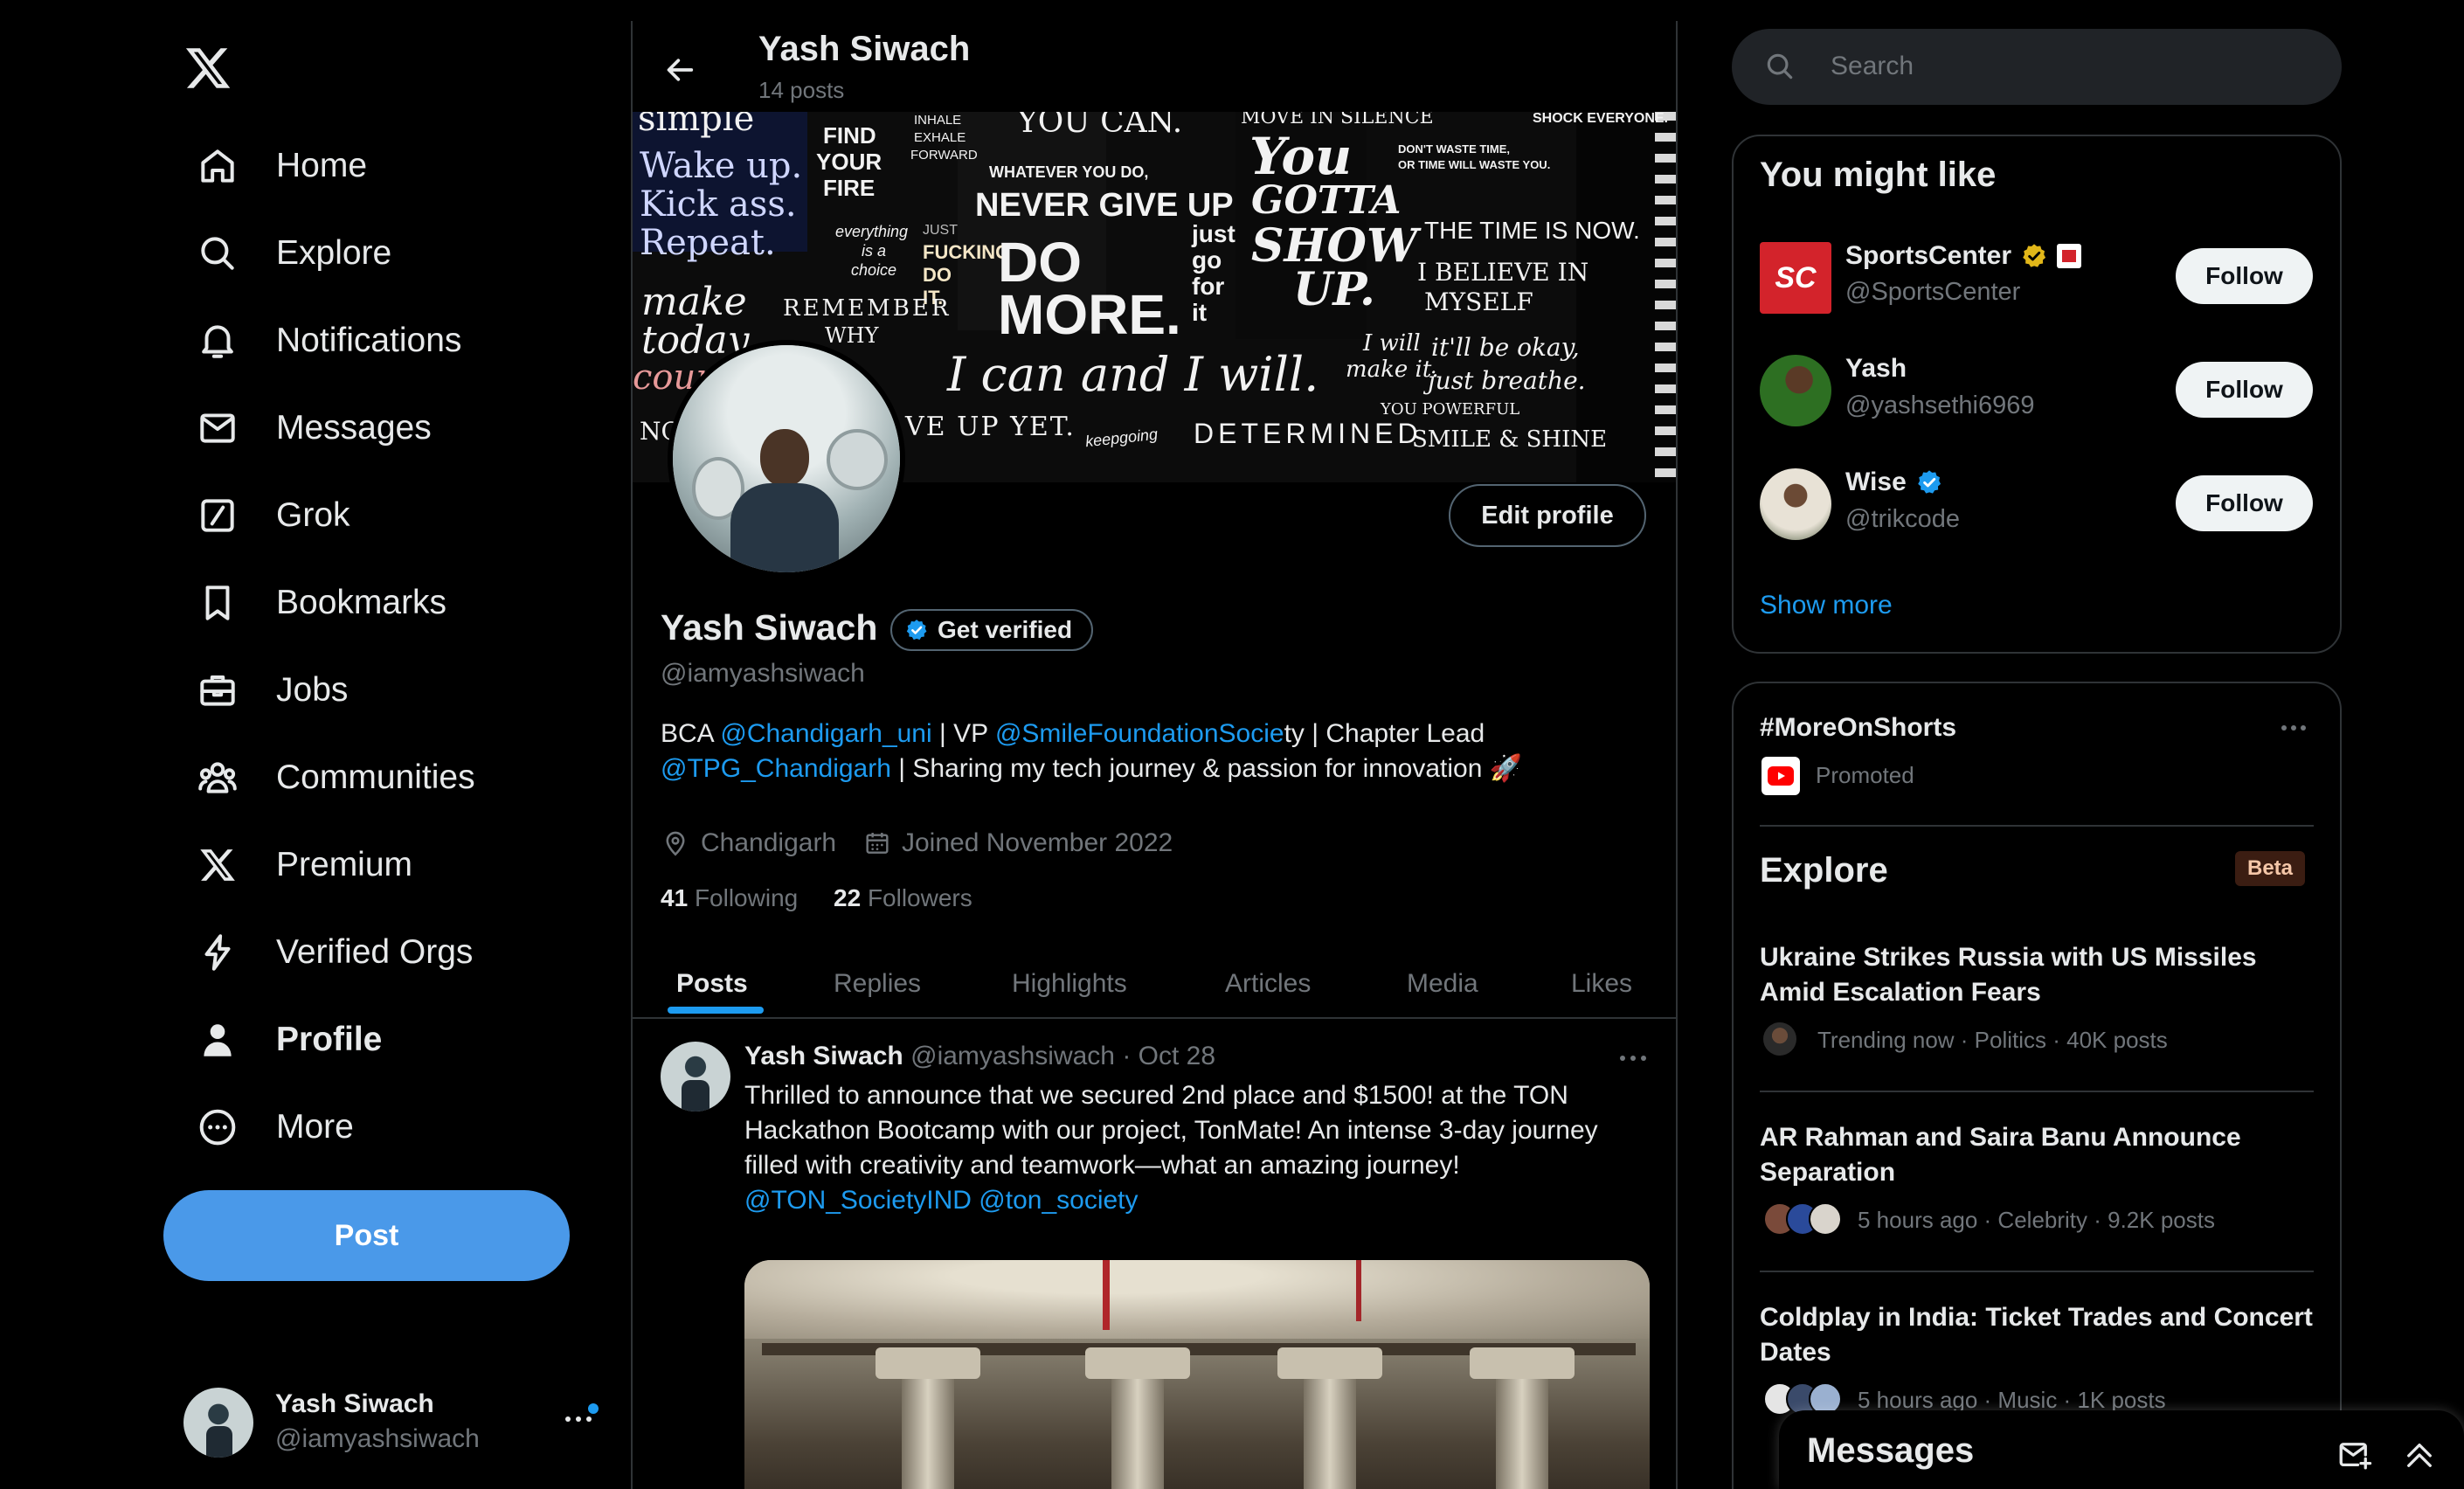 This screenshot has width=2464, height=1489. What do you see at coordinates (675, 843) in the screenshot?
I see `location-pin-icon` at bounding box center [675, 843].